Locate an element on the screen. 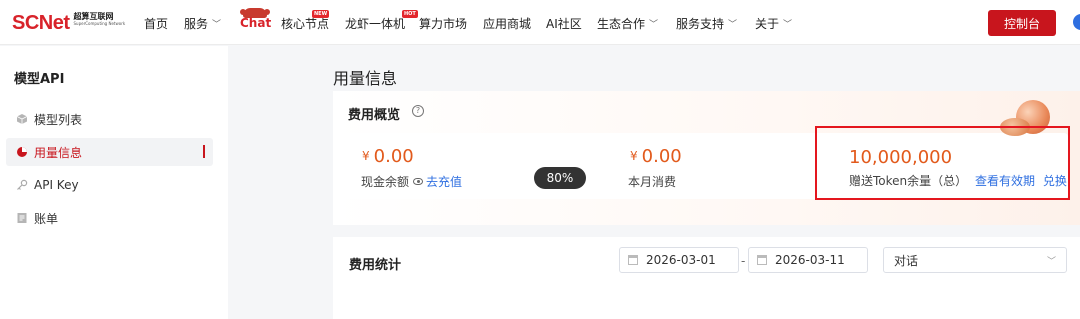 This screenshot has width=1080, height=319. nav-services-label: 服务 is located at coordinates (196, 24).